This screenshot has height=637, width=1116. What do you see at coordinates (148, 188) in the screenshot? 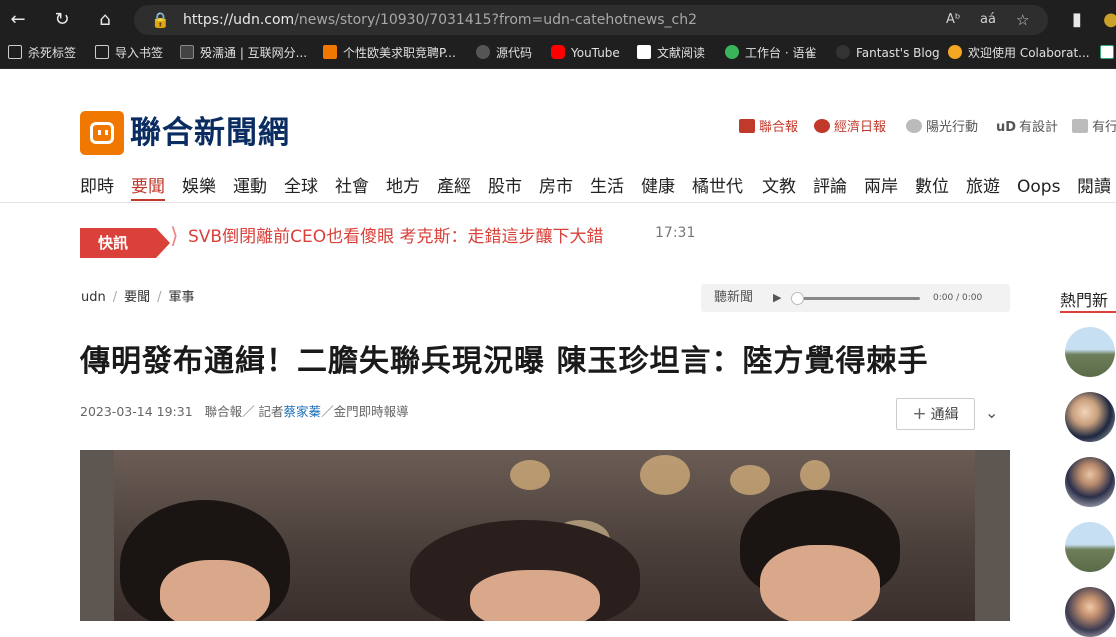
I see `nav-item-active: 要聞` at bounding box center [148, 188].